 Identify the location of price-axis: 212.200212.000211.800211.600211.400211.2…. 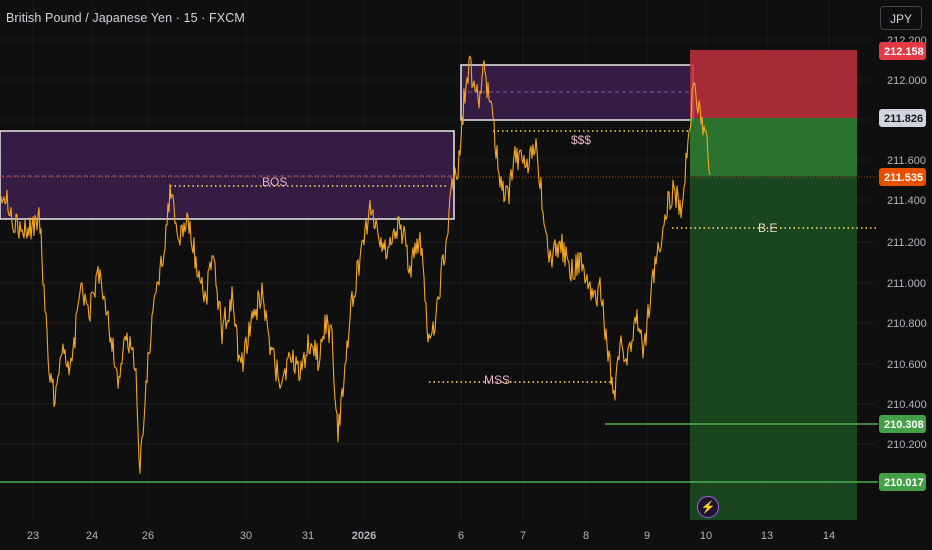
(903, 263).